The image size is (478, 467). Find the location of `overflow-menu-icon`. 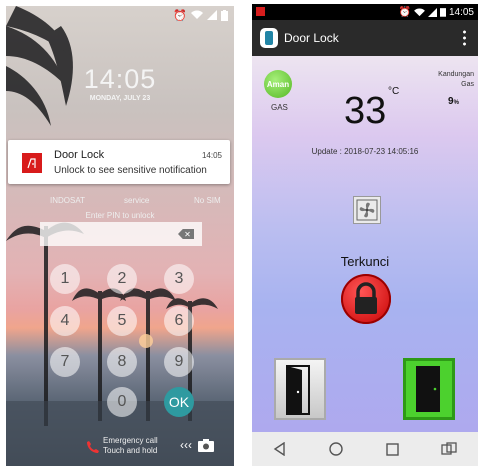

overflow-menu-icon is located at coordinates (464, 38).